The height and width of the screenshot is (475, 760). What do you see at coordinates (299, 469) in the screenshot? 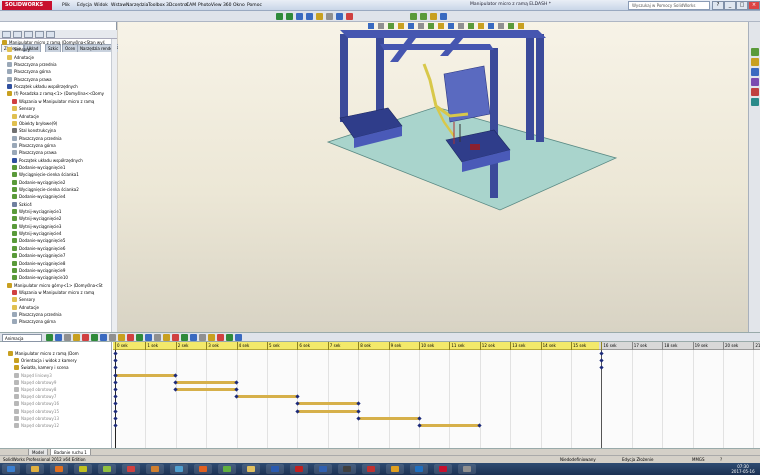
I see `app-red-icon` at bounding box center [299, 469].